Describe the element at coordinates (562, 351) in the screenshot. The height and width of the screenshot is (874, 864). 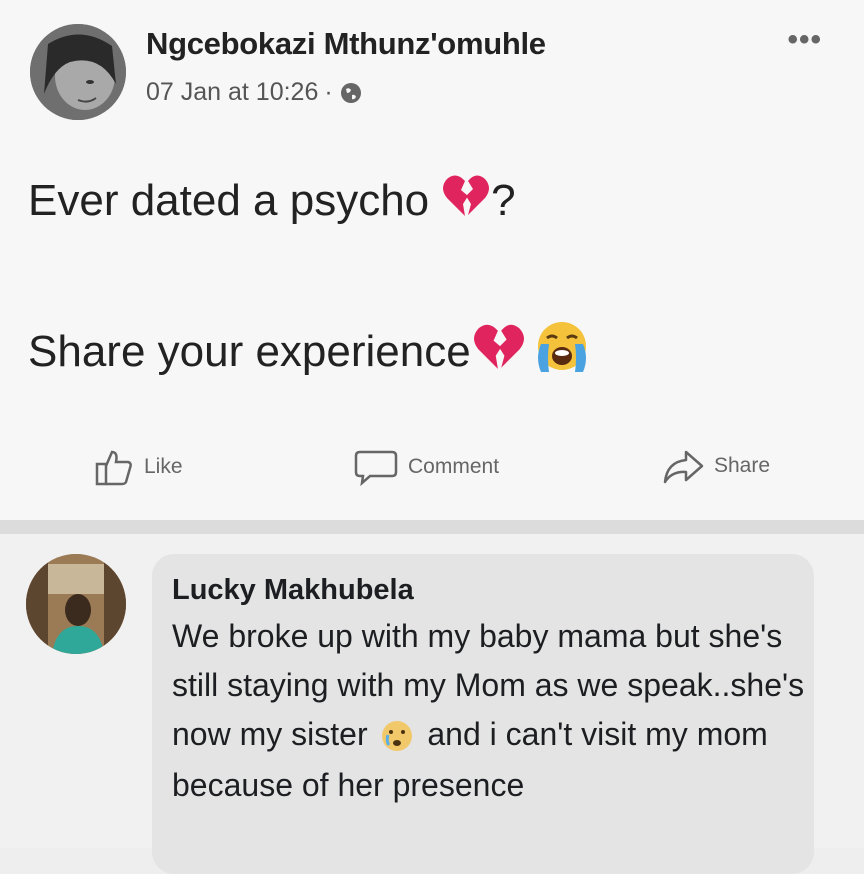
I see `loudly-crying-emoji` at that location.